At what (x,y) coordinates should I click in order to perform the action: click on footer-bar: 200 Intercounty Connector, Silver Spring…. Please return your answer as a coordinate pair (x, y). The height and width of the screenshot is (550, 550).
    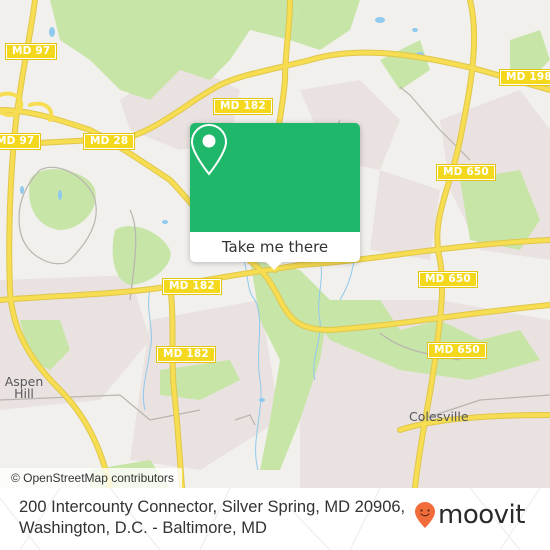
    Looking at the image, I should click on (275, 519).